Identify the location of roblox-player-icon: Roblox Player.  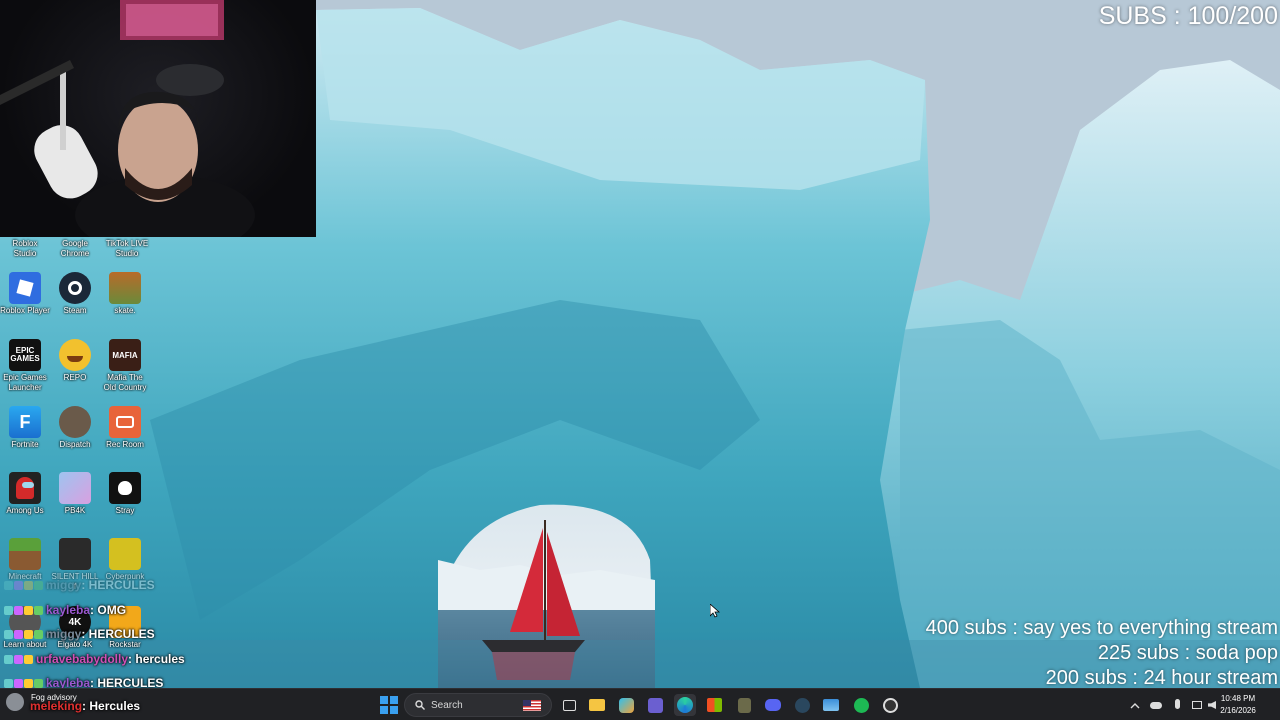
(25, 294).